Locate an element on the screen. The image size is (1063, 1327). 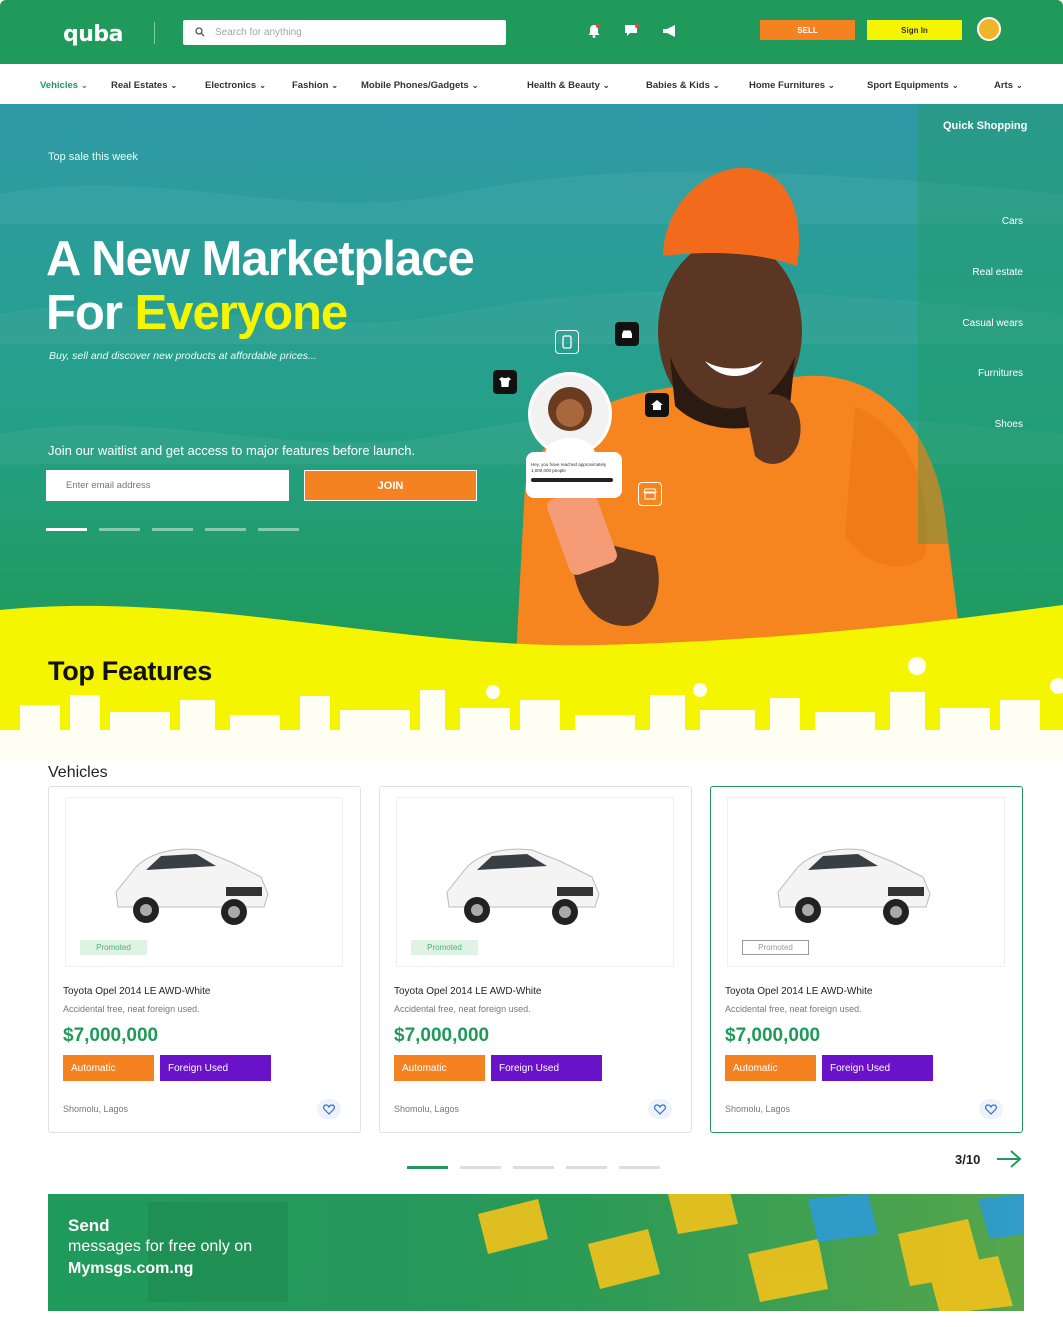
email-field is located at coordinates (167, 485).